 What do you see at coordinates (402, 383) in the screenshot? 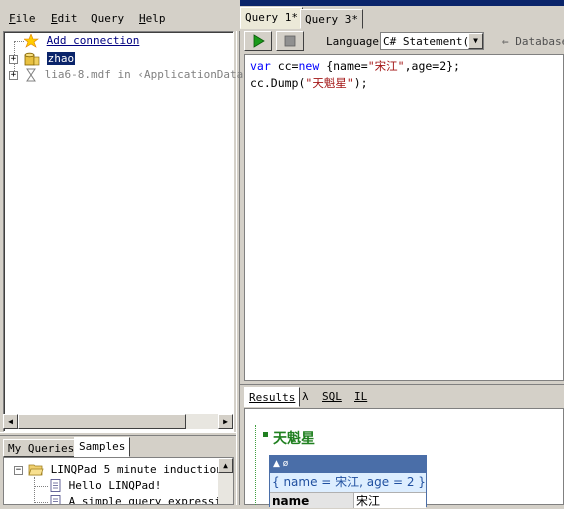
I see `results-splitter` at bounding box center [402, 383].